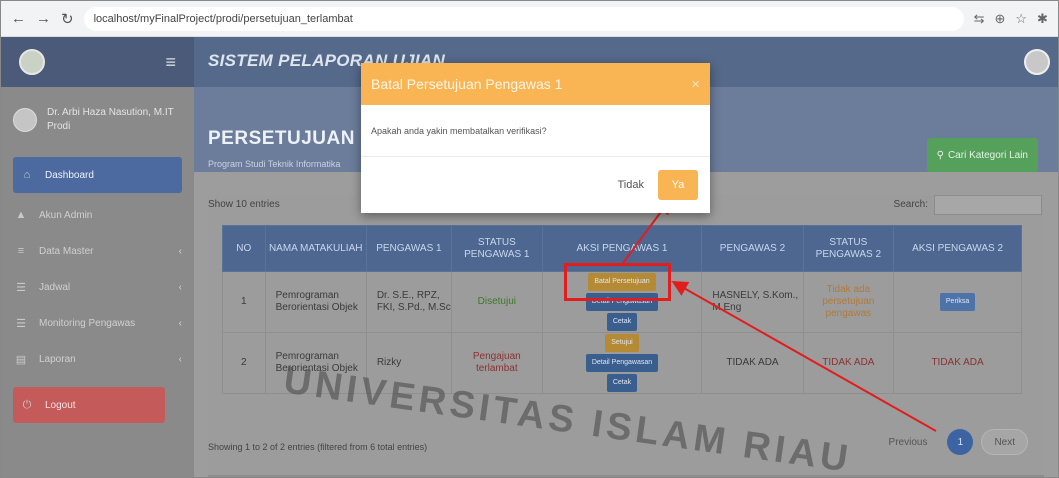 The image size is (1059, 478). Describe the element at coordinates (27, 175) in the screenshot. I see `gauge-icon: ⌂` at that location.